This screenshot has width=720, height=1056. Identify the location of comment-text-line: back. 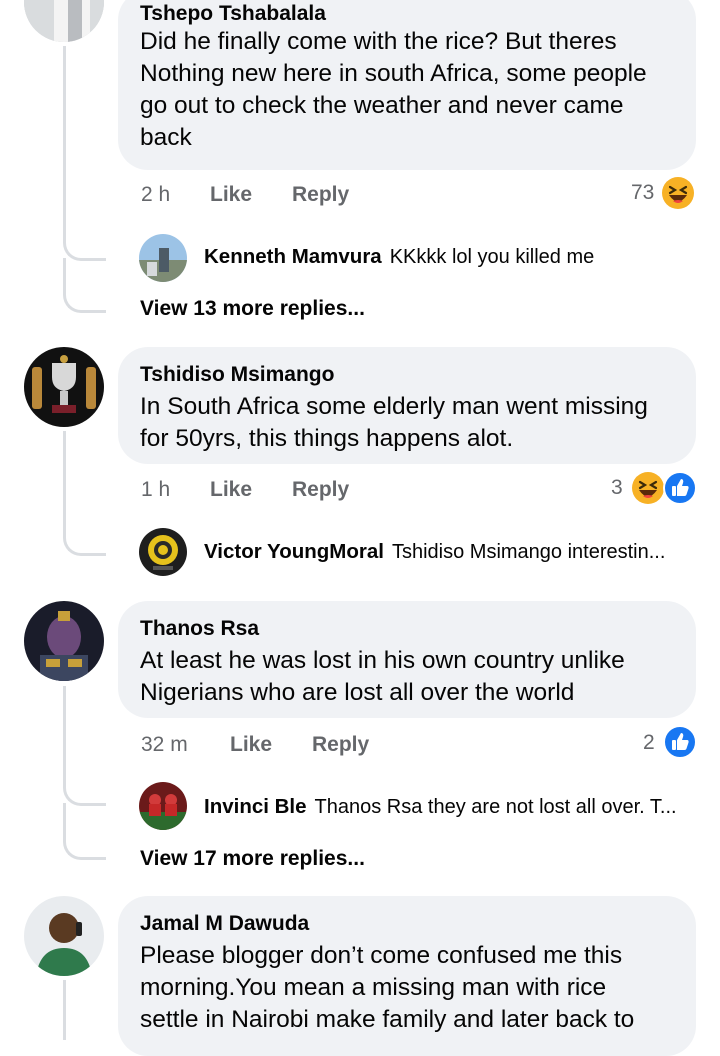
(166, 137).